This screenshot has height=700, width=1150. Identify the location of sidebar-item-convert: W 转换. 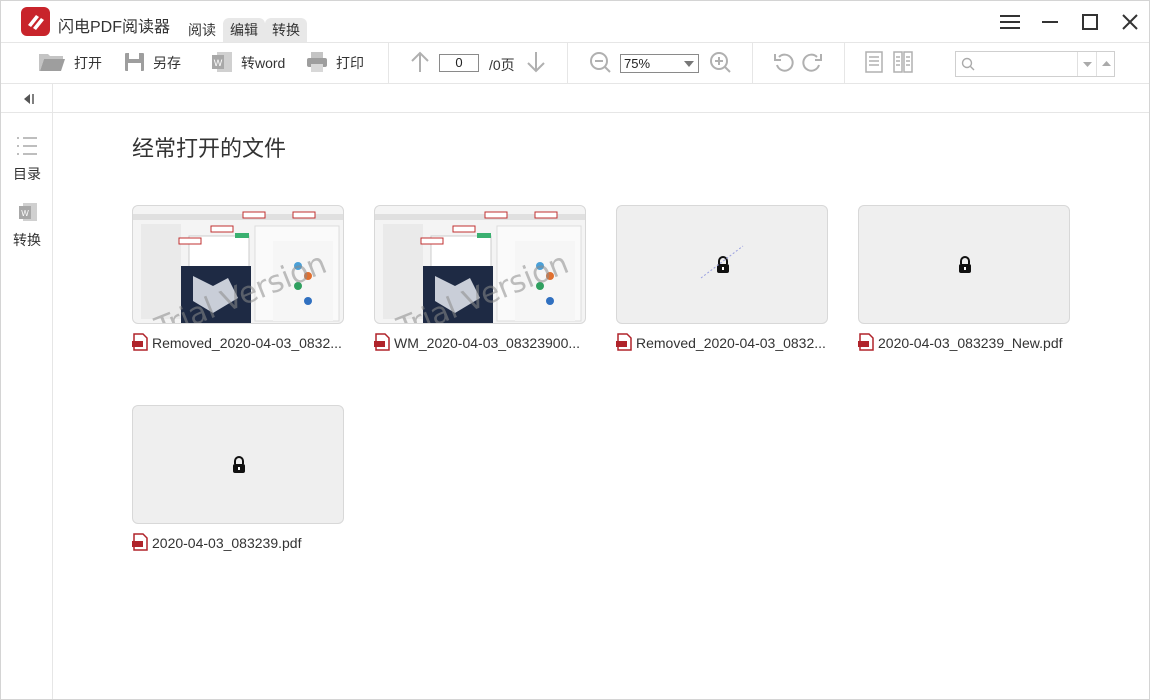
(27, 225).